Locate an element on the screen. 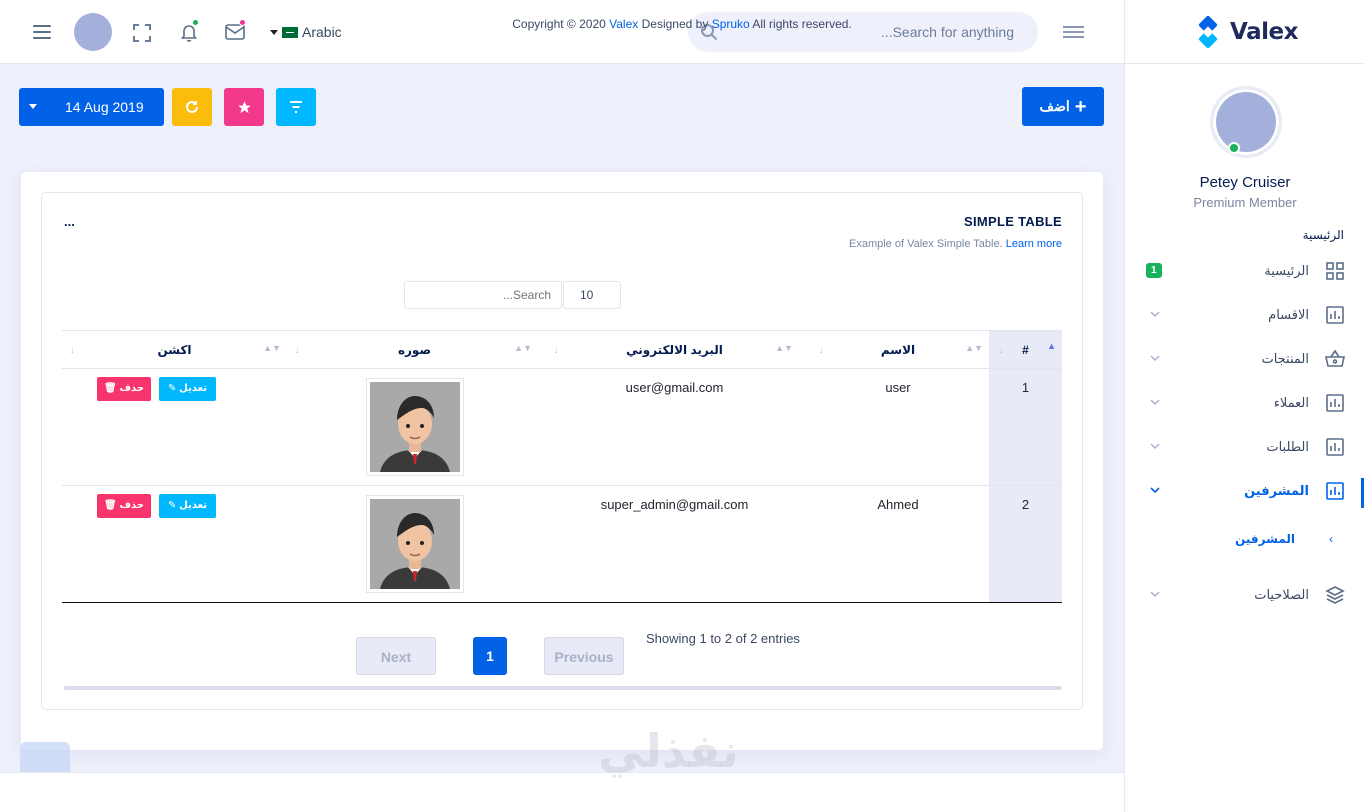 This screenshot has height=812, width=1364. add-button: اضف + is located at coordinates (1063, 106).